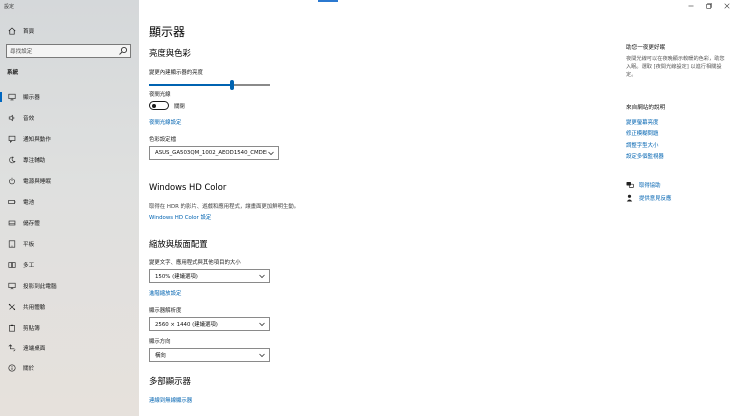 Image resolution: width=740 pixels, height=416 pixels. Describe the element at coordinates (186, 325) in the screenshot. I see `resolution-value: 2560 × 1440 (建議選項)` at that location.